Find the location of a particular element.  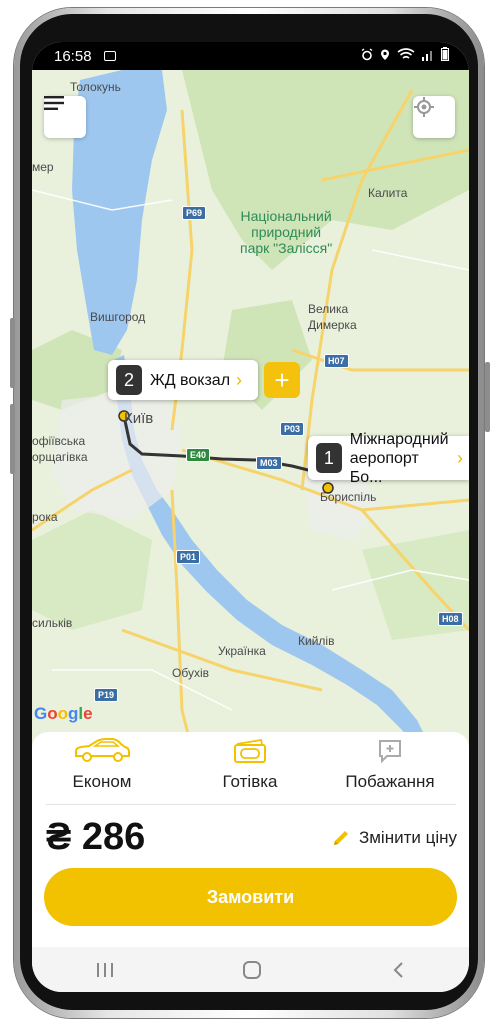

map-label-mer: мер is located at coordinates (43, 167).